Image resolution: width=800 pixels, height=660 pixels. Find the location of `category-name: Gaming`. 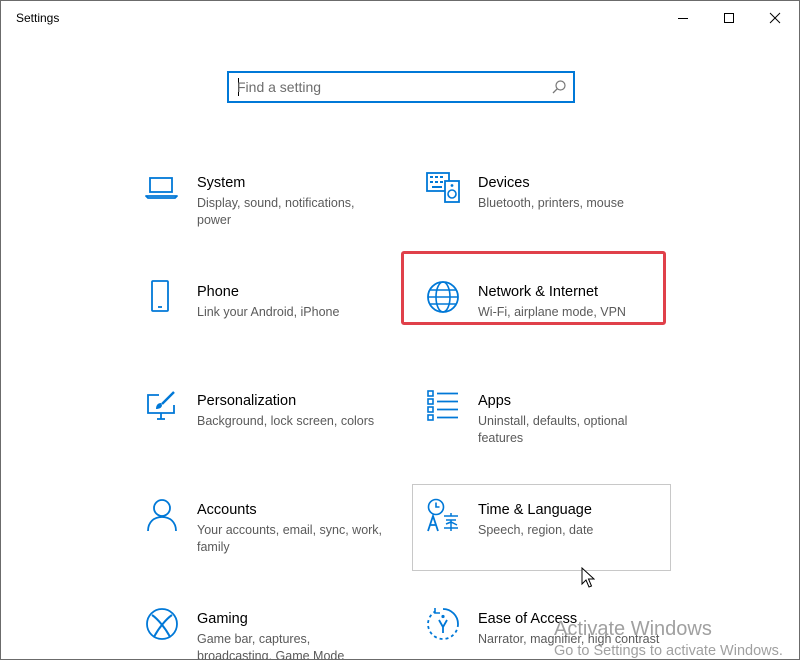

category-name: Gaming is located at coordinates (222, 619).